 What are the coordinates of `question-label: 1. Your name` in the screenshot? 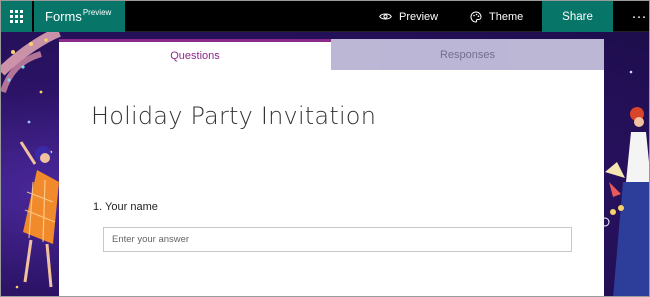 It's located at (125, 207).